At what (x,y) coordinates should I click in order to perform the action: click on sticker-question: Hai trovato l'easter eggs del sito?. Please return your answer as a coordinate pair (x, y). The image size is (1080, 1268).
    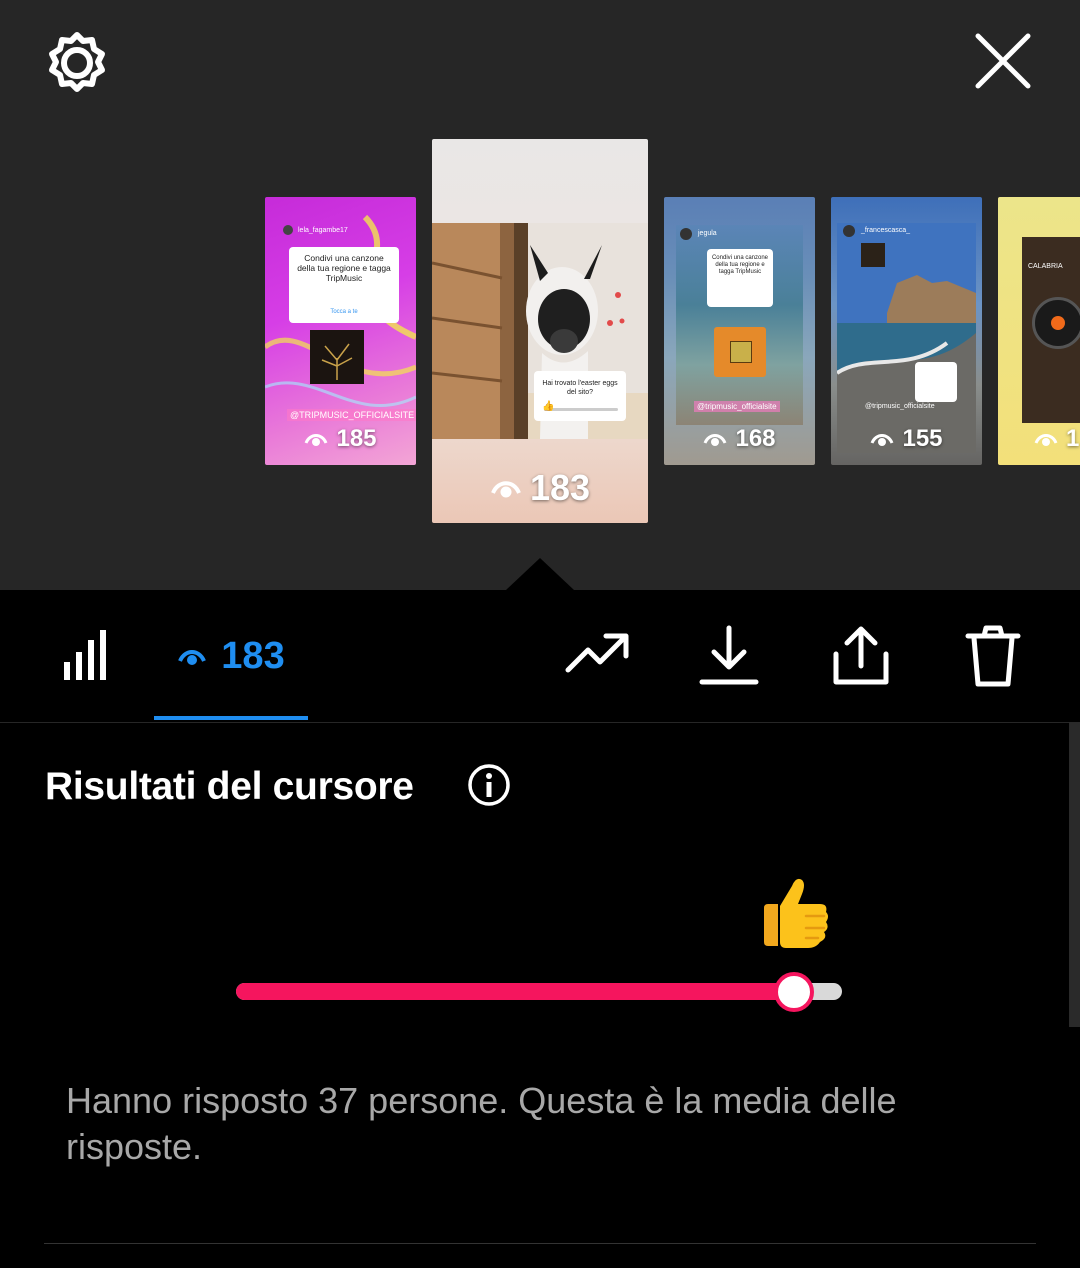
    Looking at the image, I should click on (580, 388).